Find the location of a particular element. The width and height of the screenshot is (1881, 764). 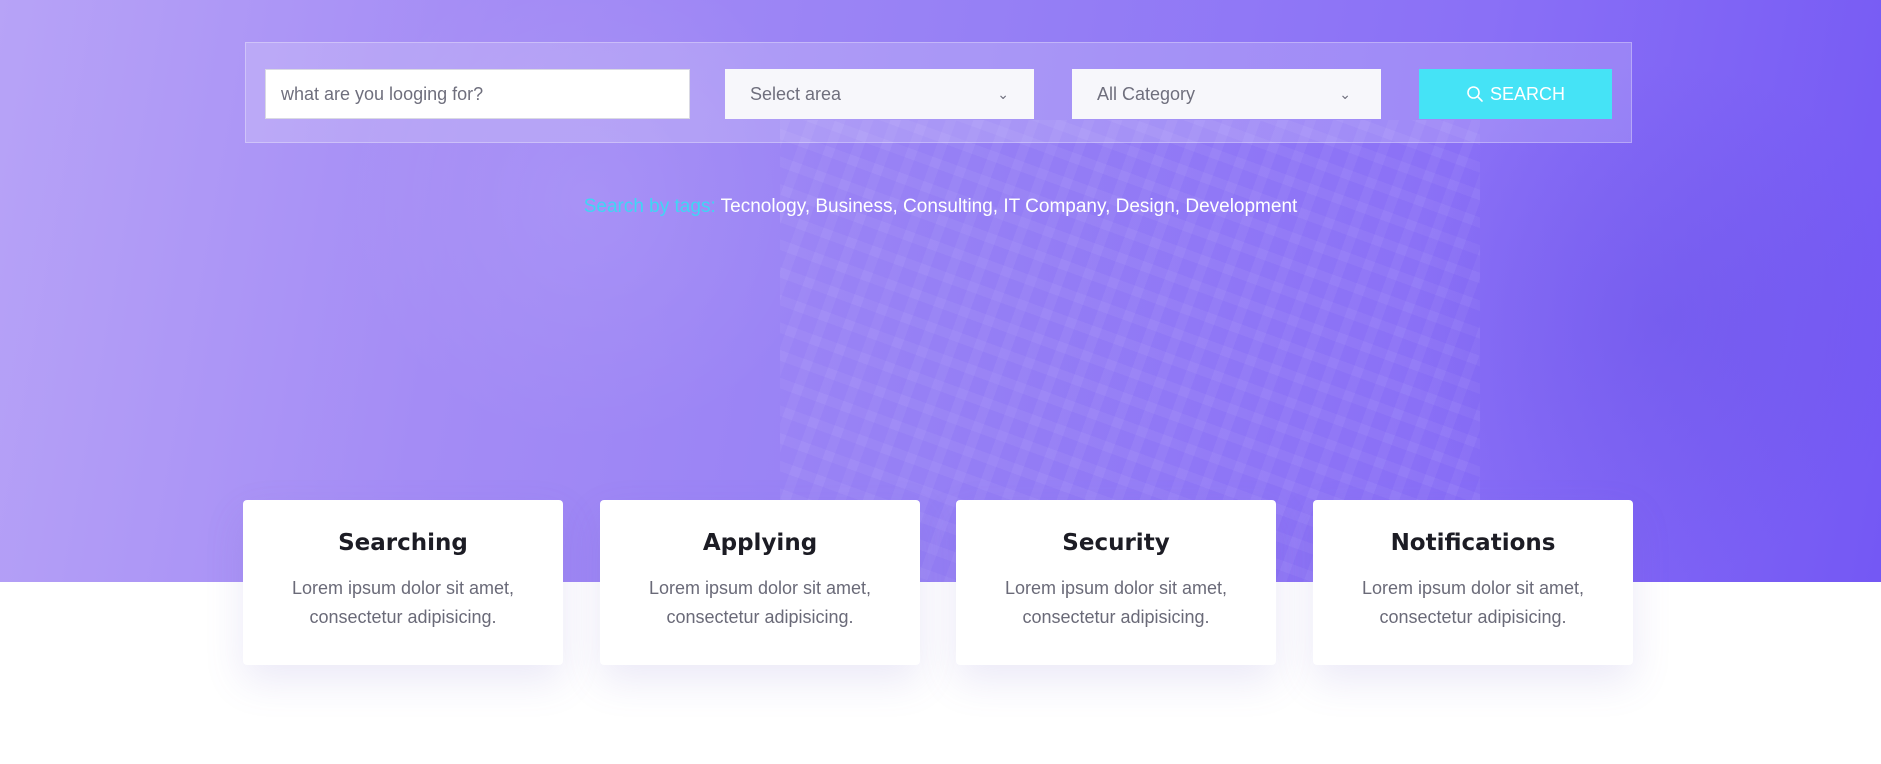

search-tags-label: Search by tags: is located at coordinates (649, 206).